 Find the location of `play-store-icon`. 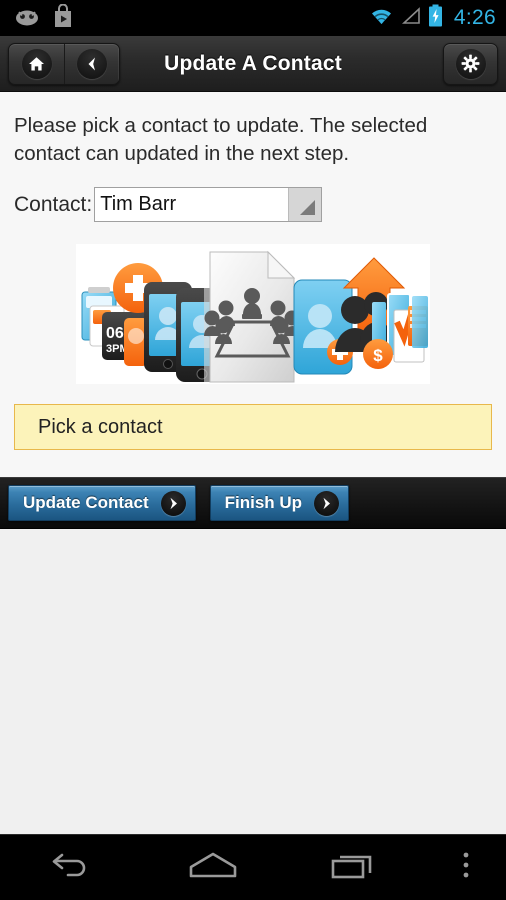

play-store-icon is located at coordinates (63, 18).